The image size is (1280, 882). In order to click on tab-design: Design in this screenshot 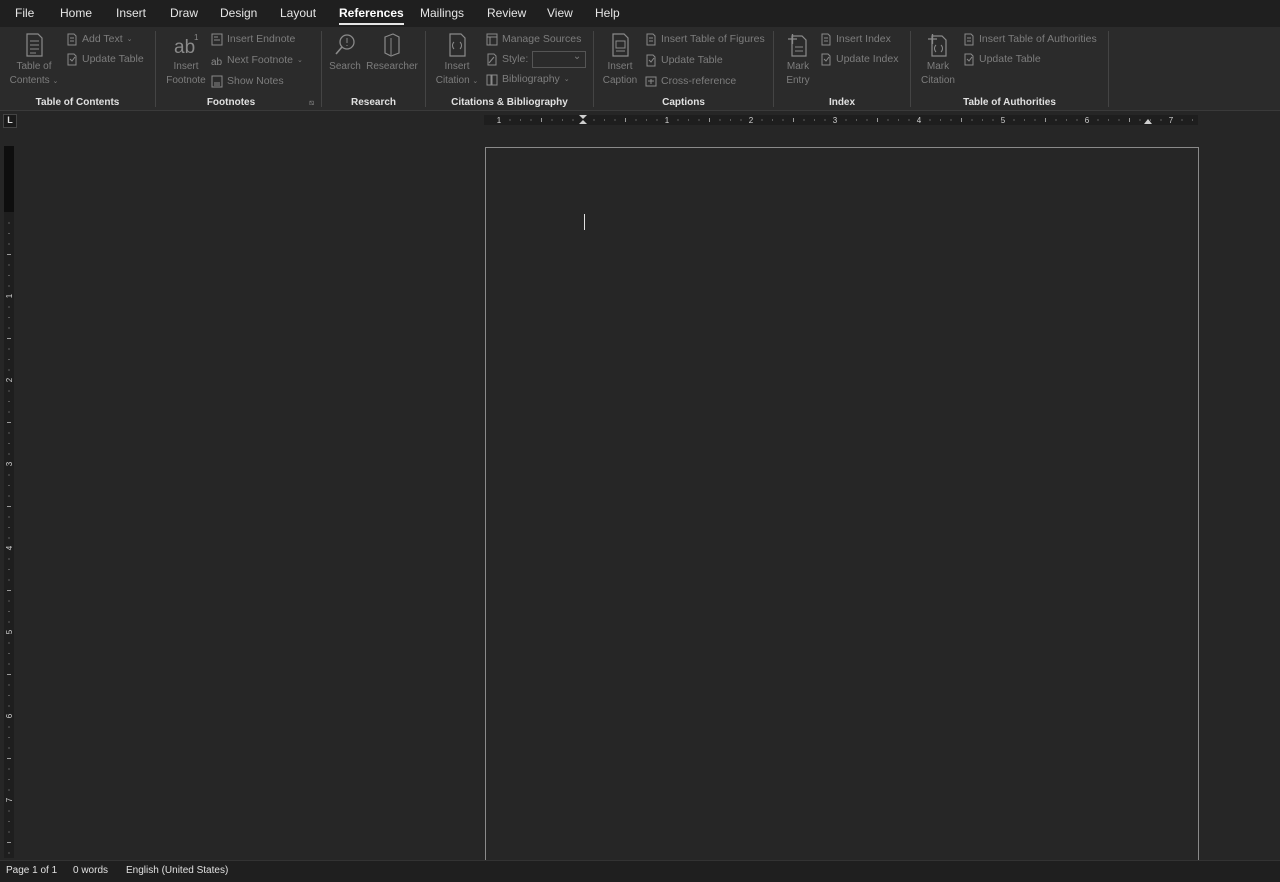, I will do `click(238, 13)`.